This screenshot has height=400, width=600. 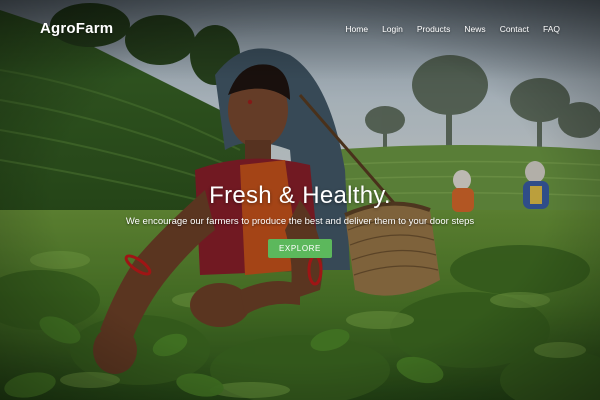 I want to click on nav-links: Home Login Products News Contact FAQ, so click(x=452, y=29).